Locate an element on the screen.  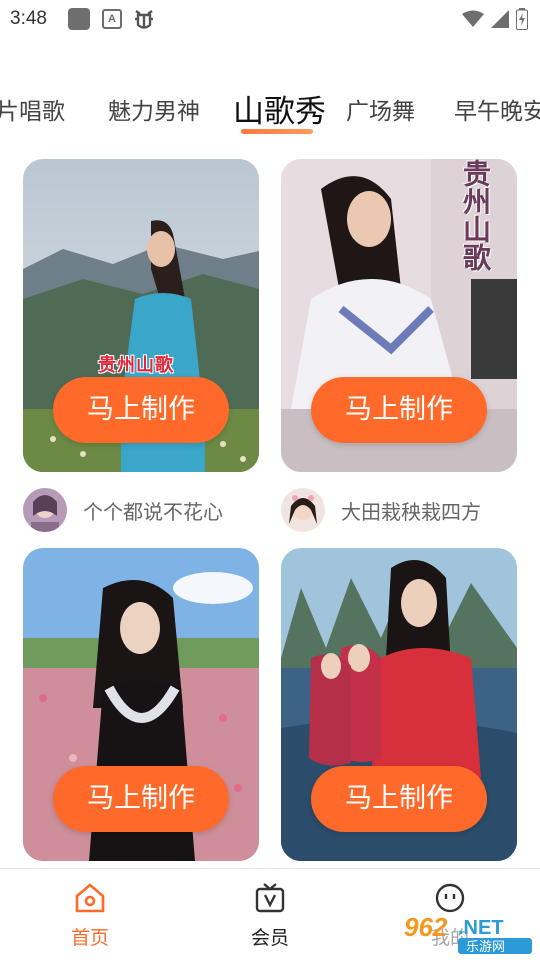
card-author: 大田栽秧栽四方 is located at coordinates (381, 510).